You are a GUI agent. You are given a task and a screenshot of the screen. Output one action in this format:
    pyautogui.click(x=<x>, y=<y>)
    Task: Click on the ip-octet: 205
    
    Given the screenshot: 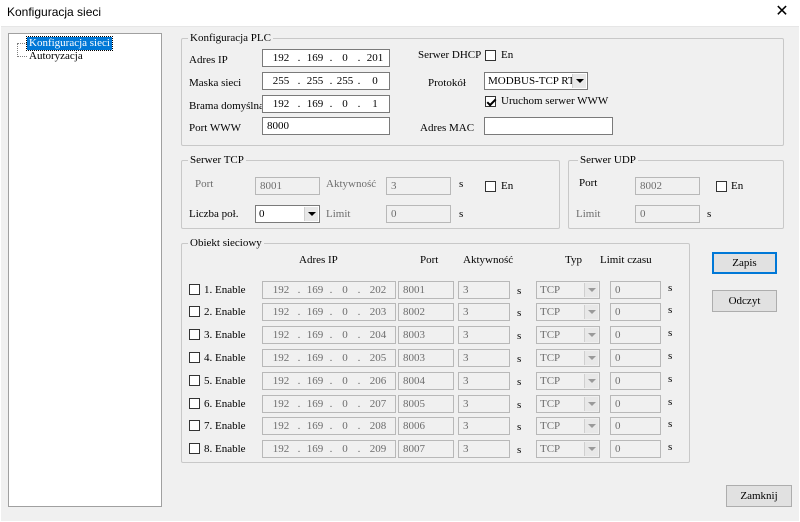 What is the action you would take?
    pyautogui.click(x=378, y=358)
    